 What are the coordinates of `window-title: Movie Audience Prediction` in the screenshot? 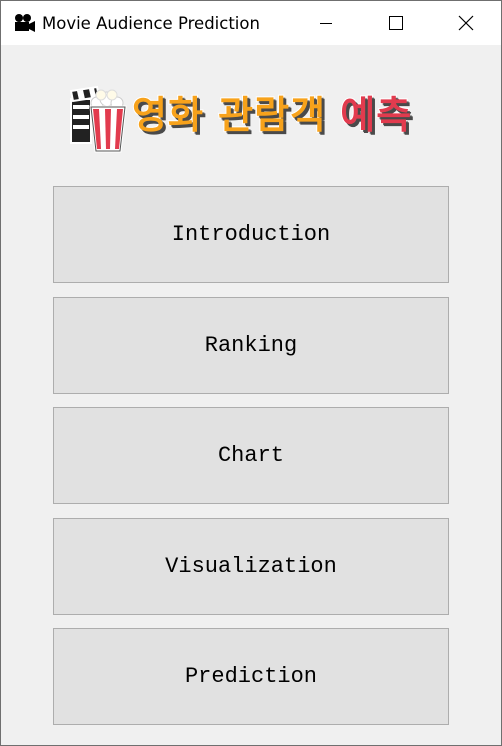 It's located at (151, 23).